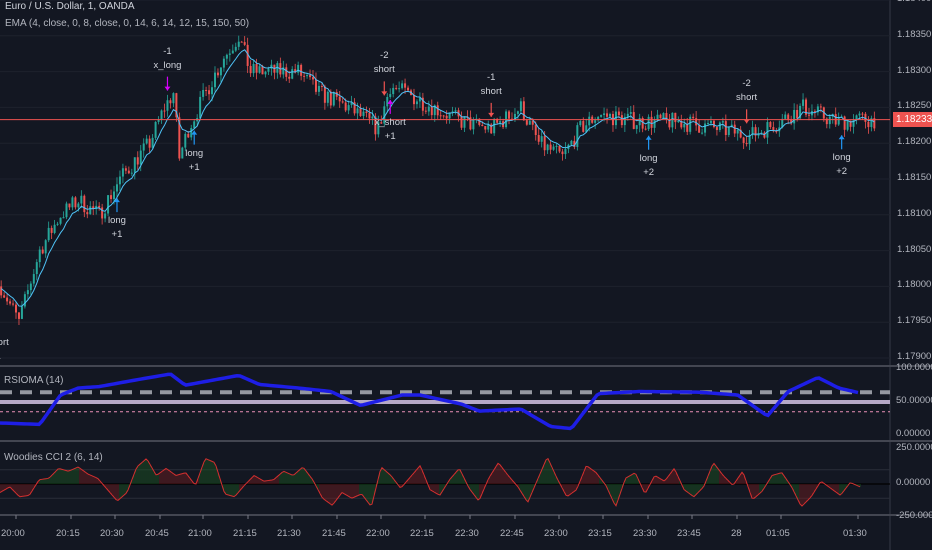  I want to click on rsioma-title: RSIOMA (14), so click(33, 380).